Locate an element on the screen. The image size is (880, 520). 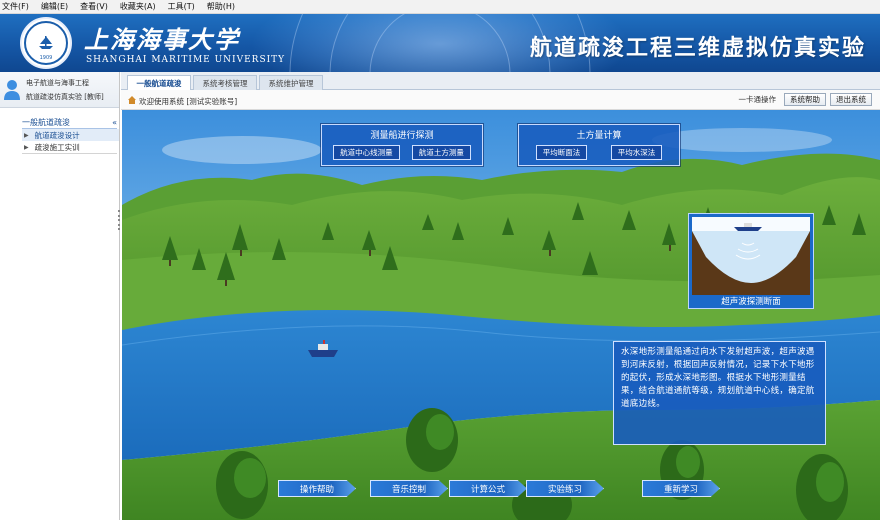
user-role: 航道疏浚仿真实验 [教师] is located at coordinates (65, 97).